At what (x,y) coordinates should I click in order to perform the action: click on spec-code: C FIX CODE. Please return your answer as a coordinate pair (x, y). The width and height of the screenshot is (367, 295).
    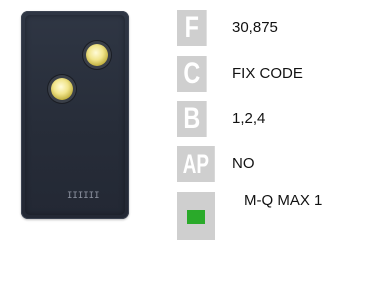
    Looking at the image, I should click on (267, 74).